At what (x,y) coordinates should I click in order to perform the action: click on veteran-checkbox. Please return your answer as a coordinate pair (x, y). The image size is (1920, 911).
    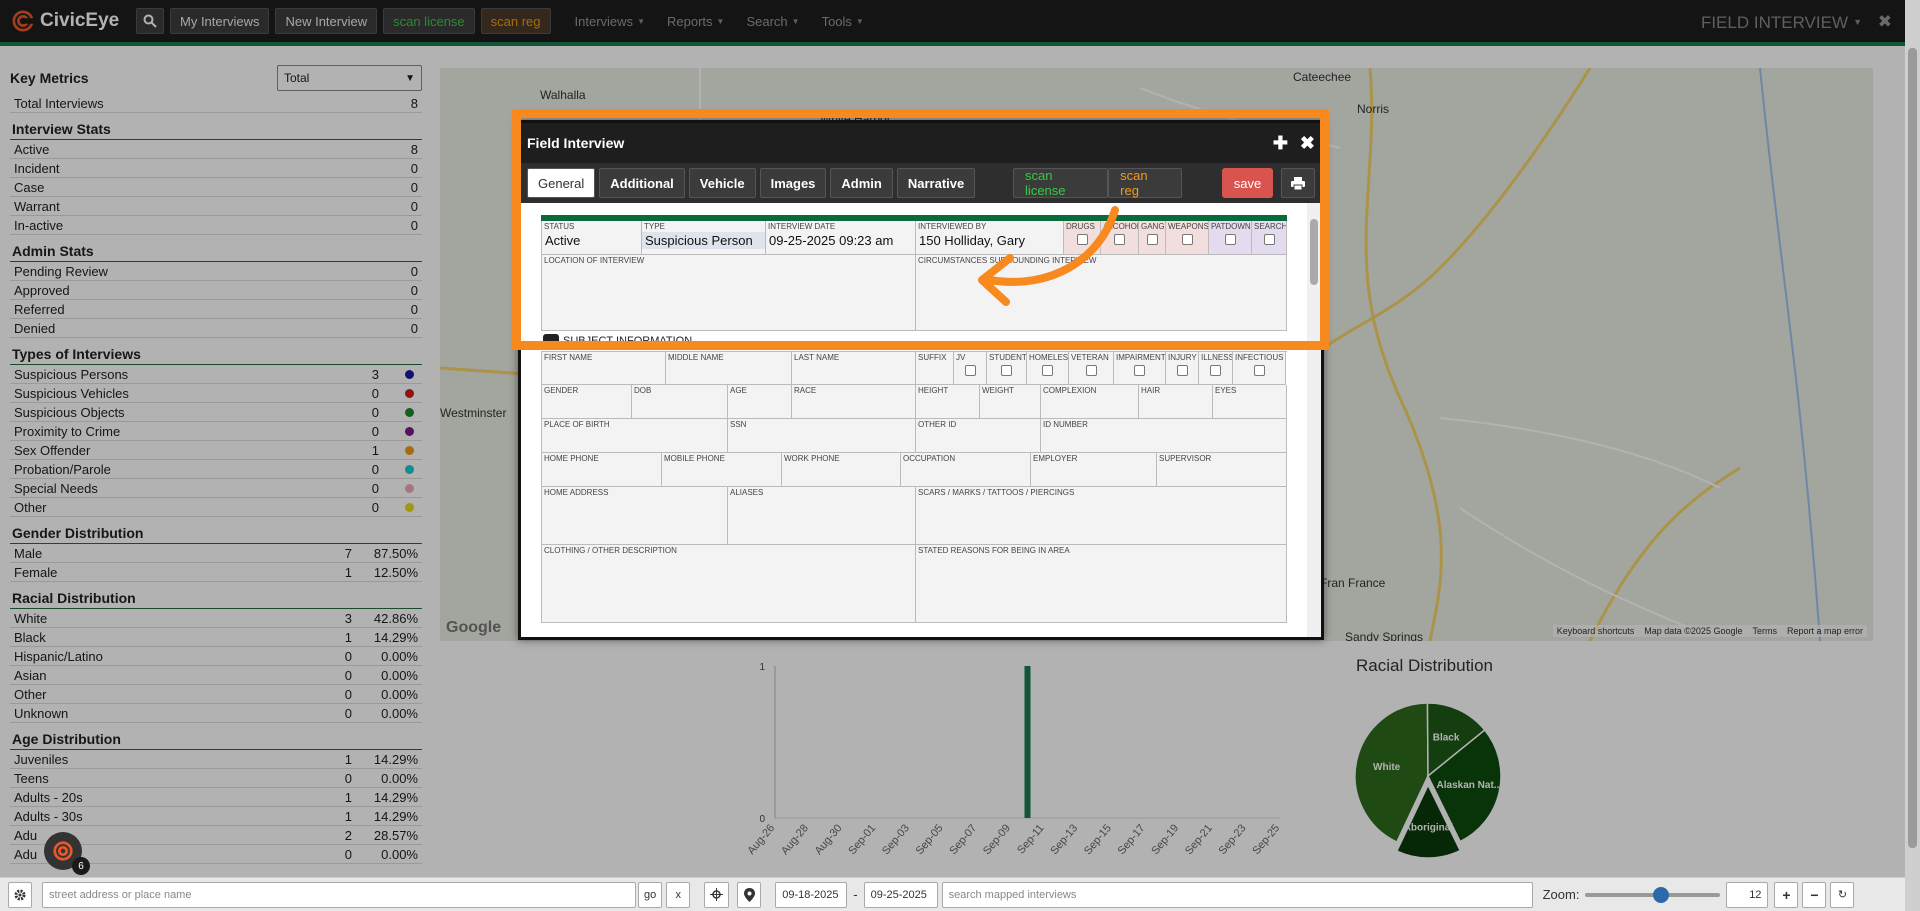
    Looking at the image, I should click on (1091, 370).